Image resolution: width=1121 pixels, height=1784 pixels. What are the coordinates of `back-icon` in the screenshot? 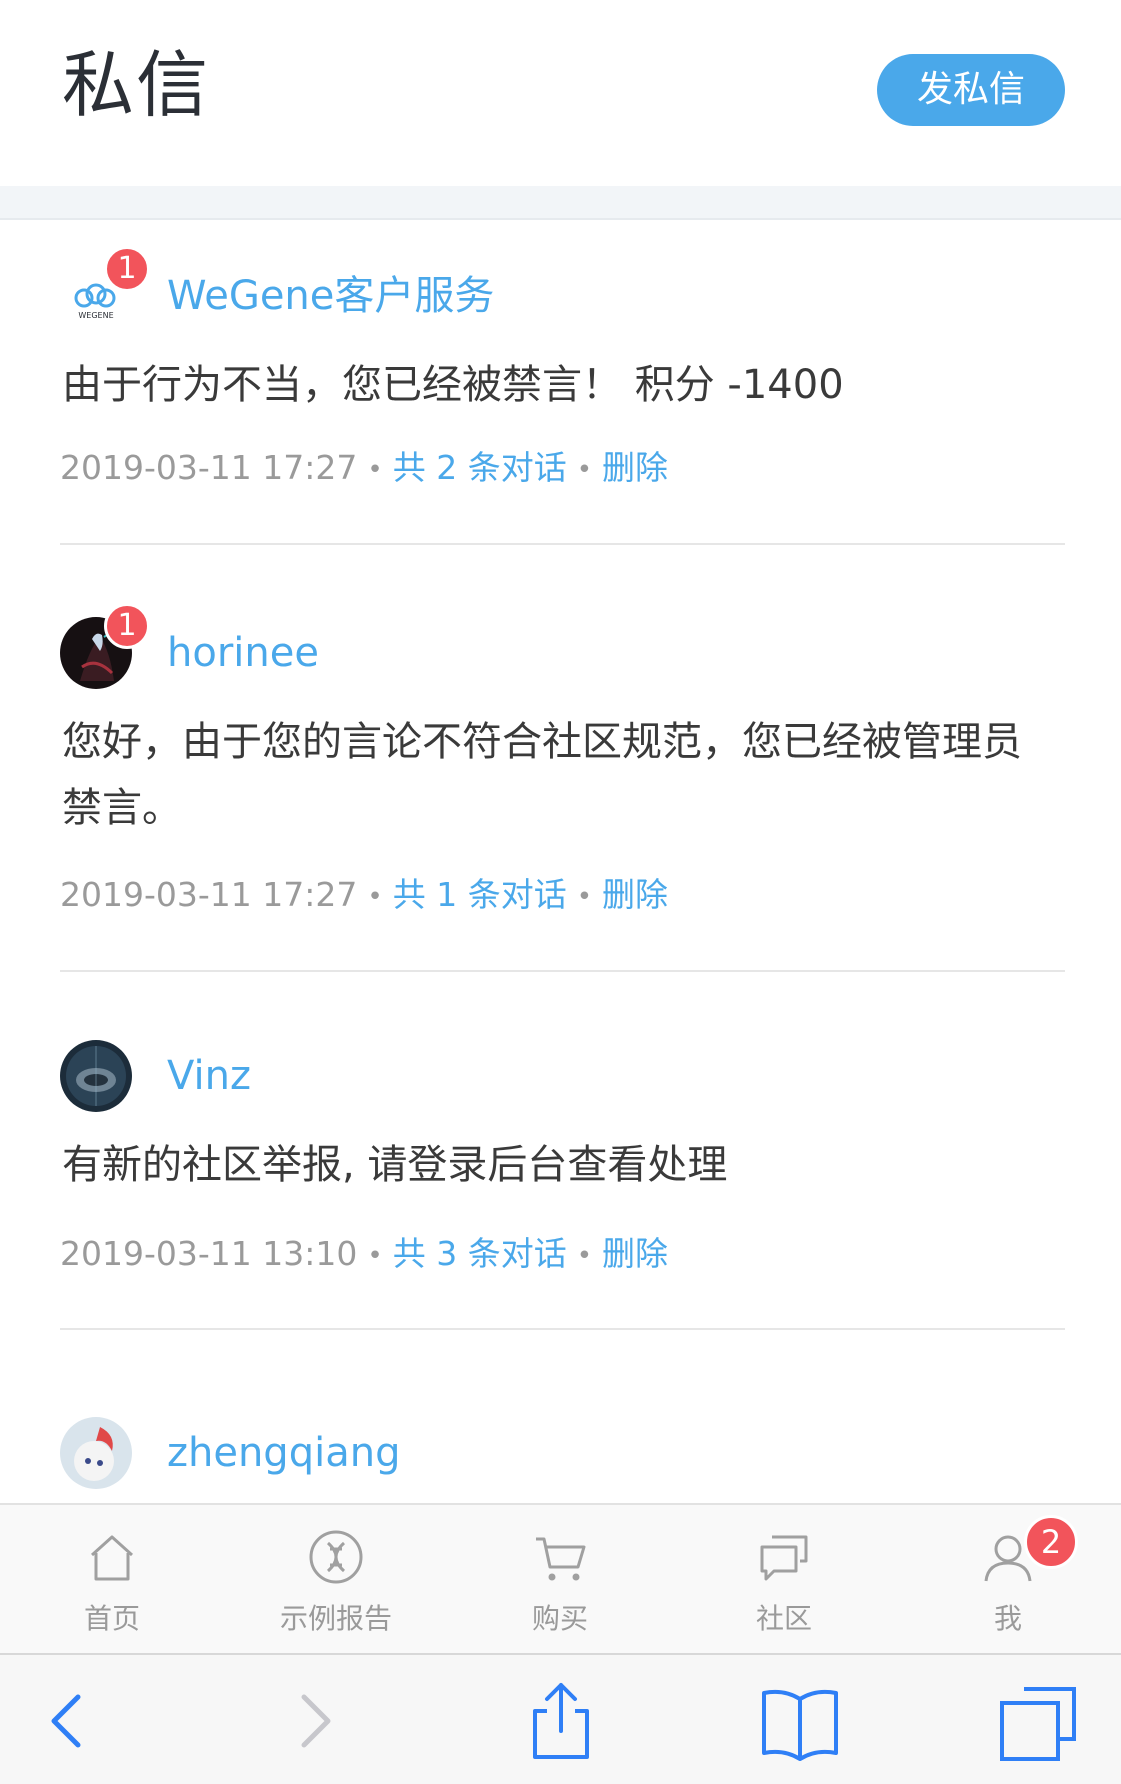 It's located at (68, 1721).